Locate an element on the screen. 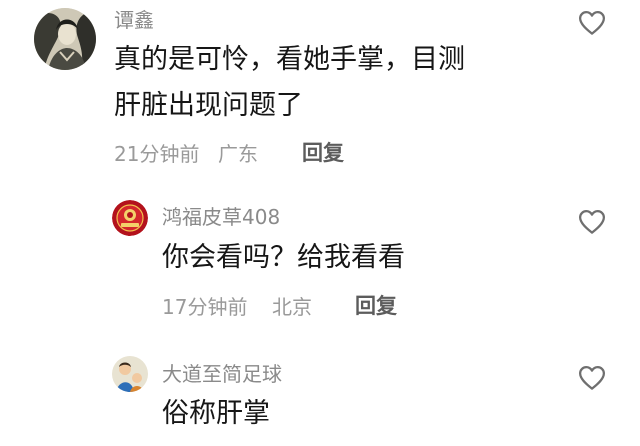  comment-text-line: 你会看吗？给我看看 is located at coordinates (283, 257).